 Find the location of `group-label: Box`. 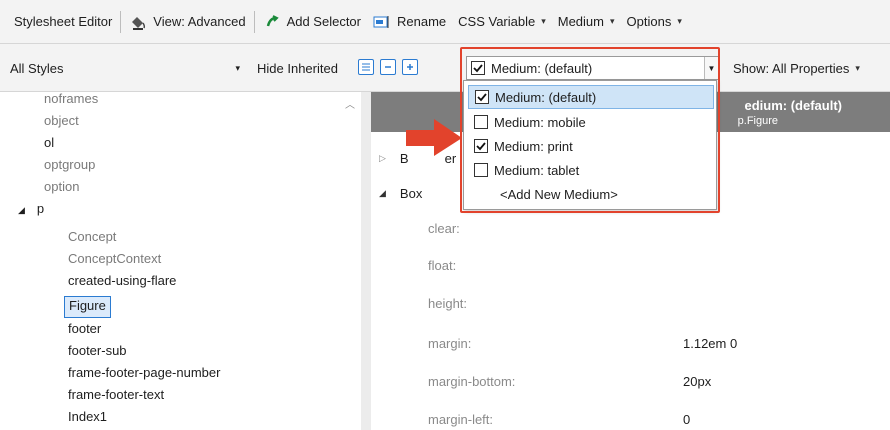

group-label: Box is located at coordinates (411, 193).